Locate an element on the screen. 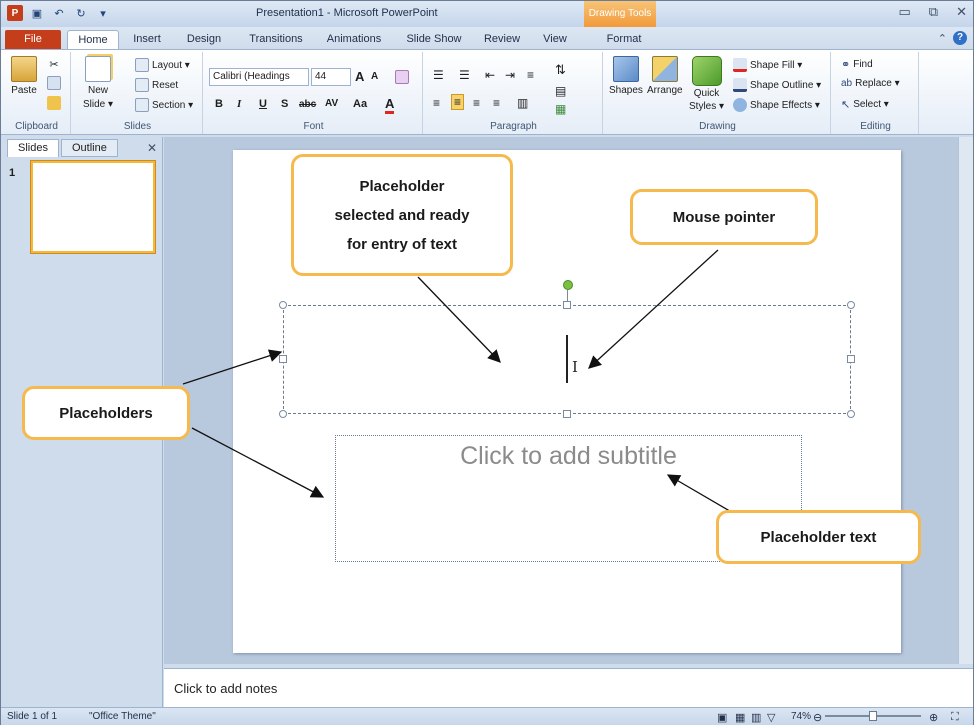 The image size is (974, 725). reset-button: Reset is located at coordinates (156, 85).